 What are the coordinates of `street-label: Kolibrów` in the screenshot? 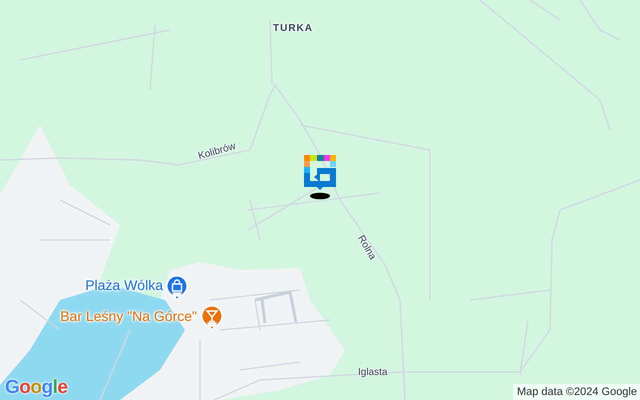 It's located at (217, 152).